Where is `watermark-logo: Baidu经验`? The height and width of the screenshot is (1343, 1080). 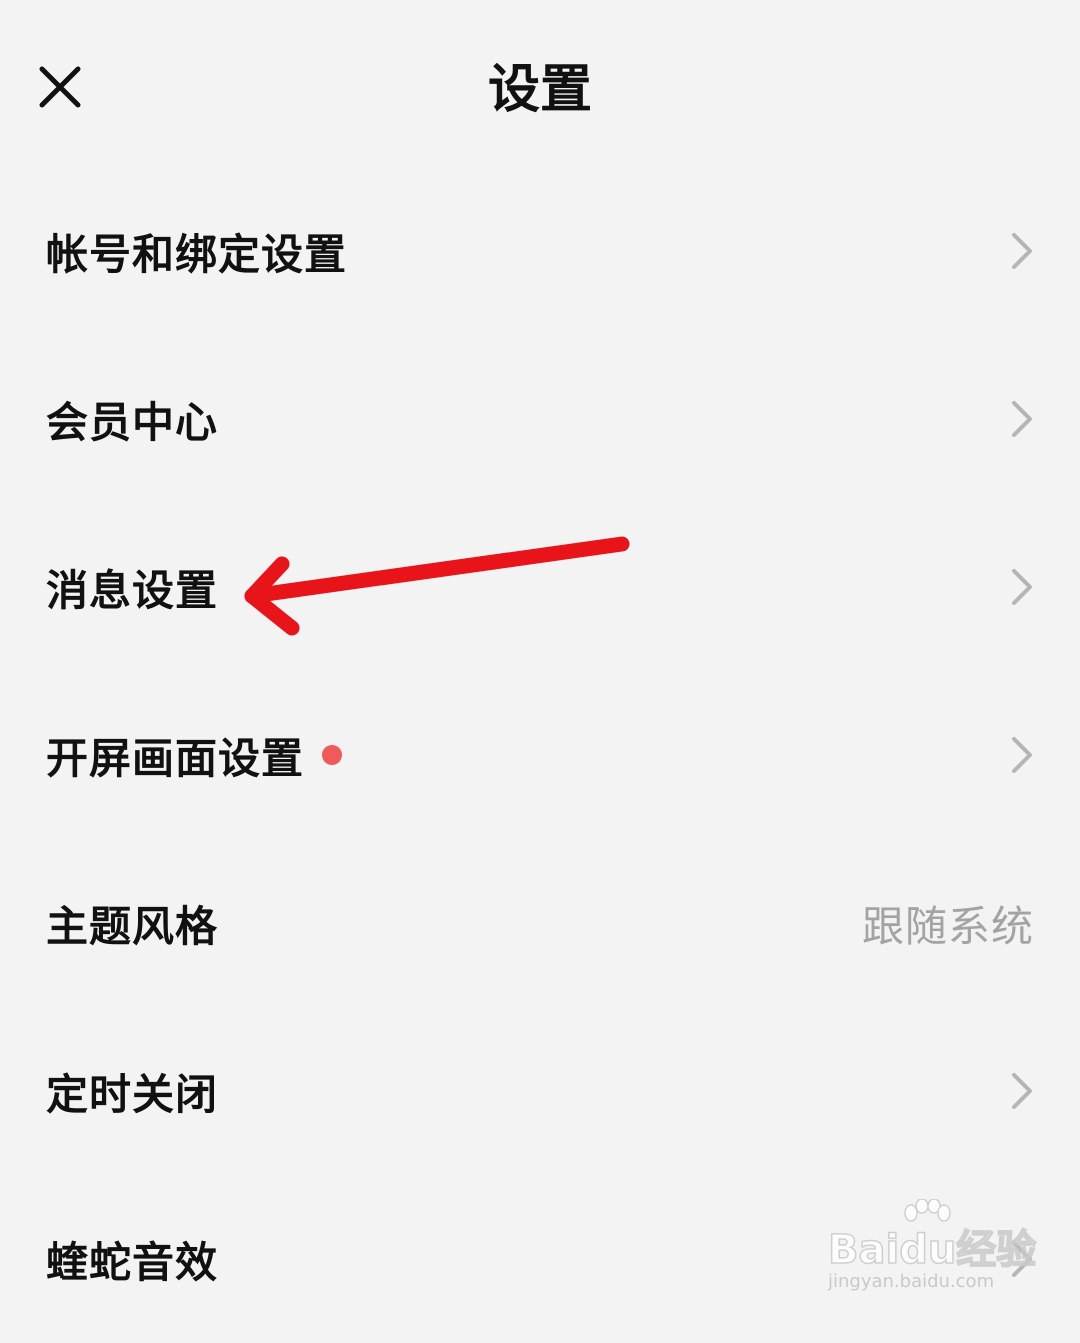 watermark-logo: Baidu经验 is located at coordinates (932, 1250).